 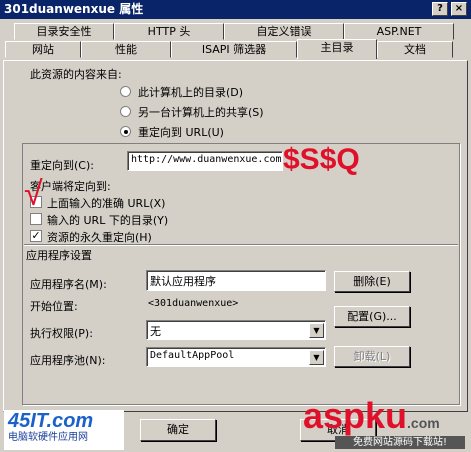 I want to click on radio-redirect-url-label: 重定向到 URL(U), so click(x=181, y=132).